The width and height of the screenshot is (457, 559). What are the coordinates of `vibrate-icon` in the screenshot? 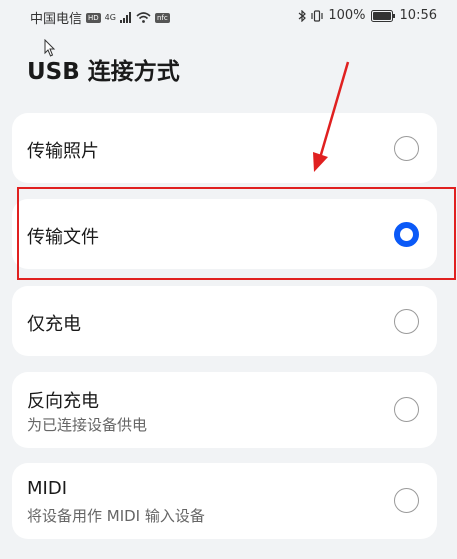 It's located at (317, 15).